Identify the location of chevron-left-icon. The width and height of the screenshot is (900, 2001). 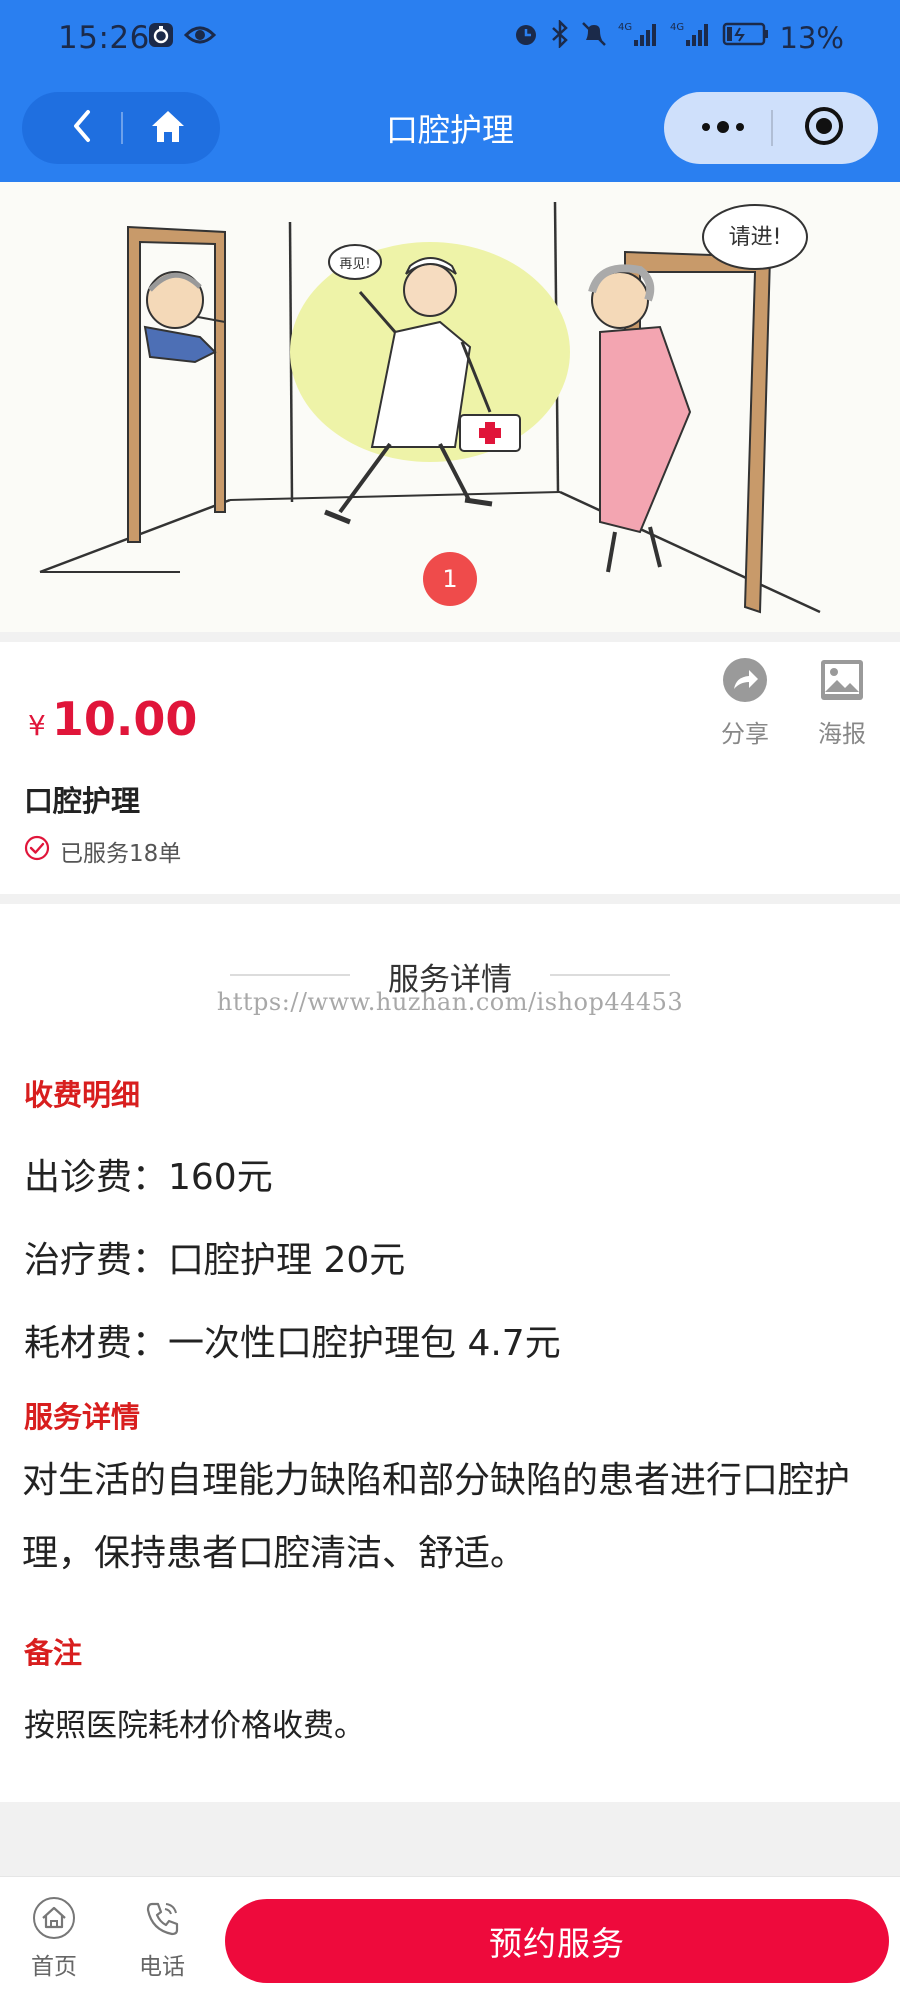
(82, 128).